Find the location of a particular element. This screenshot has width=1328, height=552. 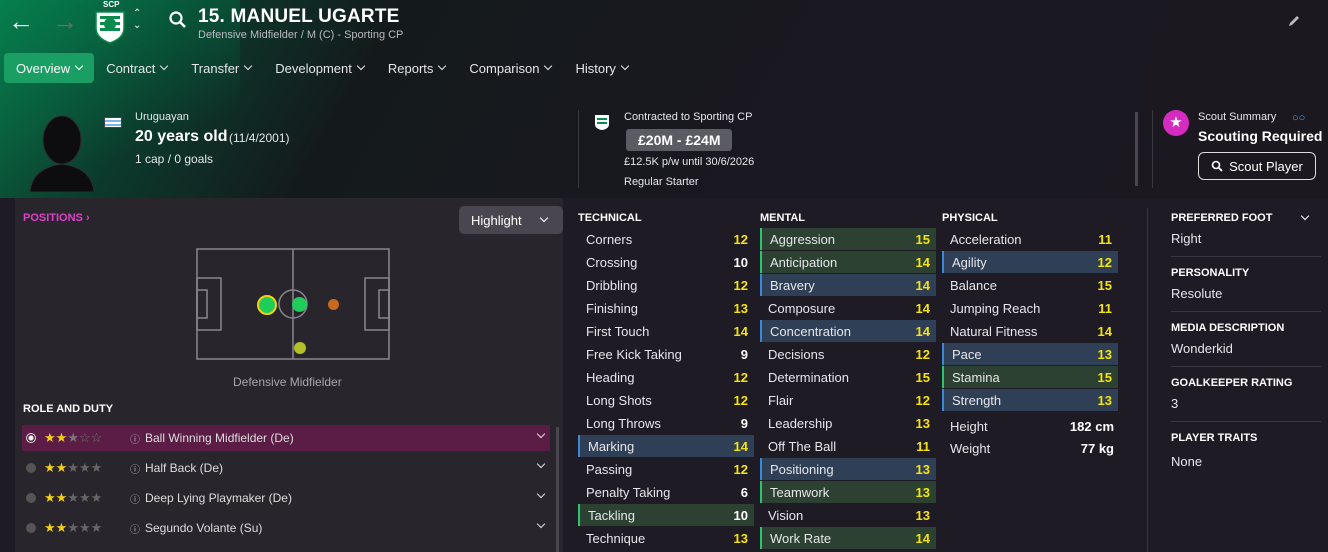

attribute-name: Strength is located at coordinates (977, 400).